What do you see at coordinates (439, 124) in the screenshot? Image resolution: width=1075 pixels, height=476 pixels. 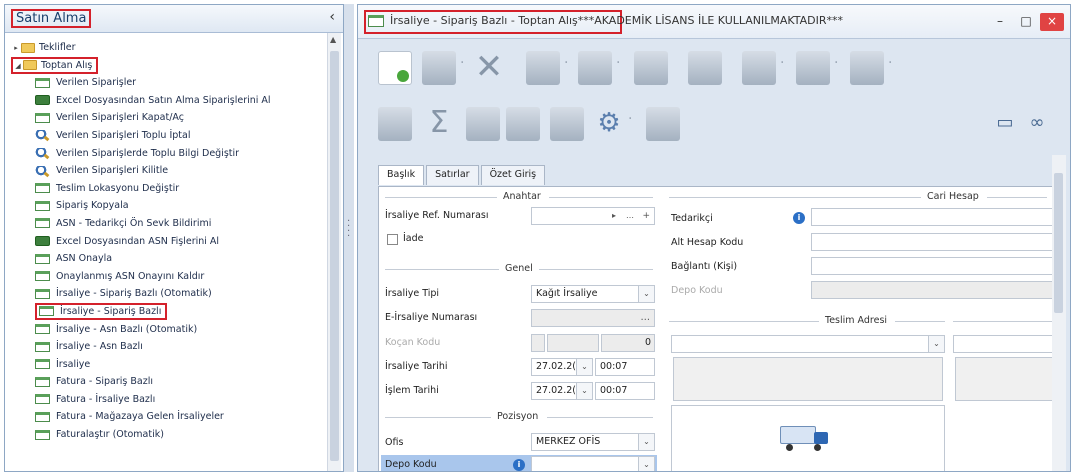 I see `sum-icon: Σ` at bounding box center [439, 124].